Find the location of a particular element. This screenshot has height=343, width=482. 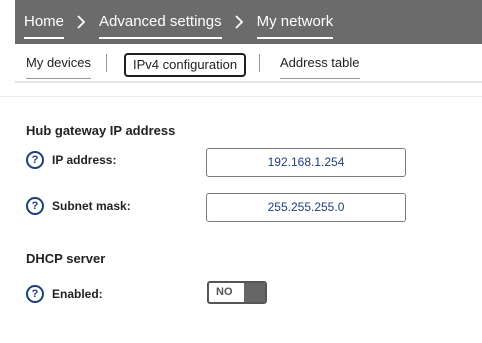

tab-address-table: Address table is located at coordinates (320, 66).